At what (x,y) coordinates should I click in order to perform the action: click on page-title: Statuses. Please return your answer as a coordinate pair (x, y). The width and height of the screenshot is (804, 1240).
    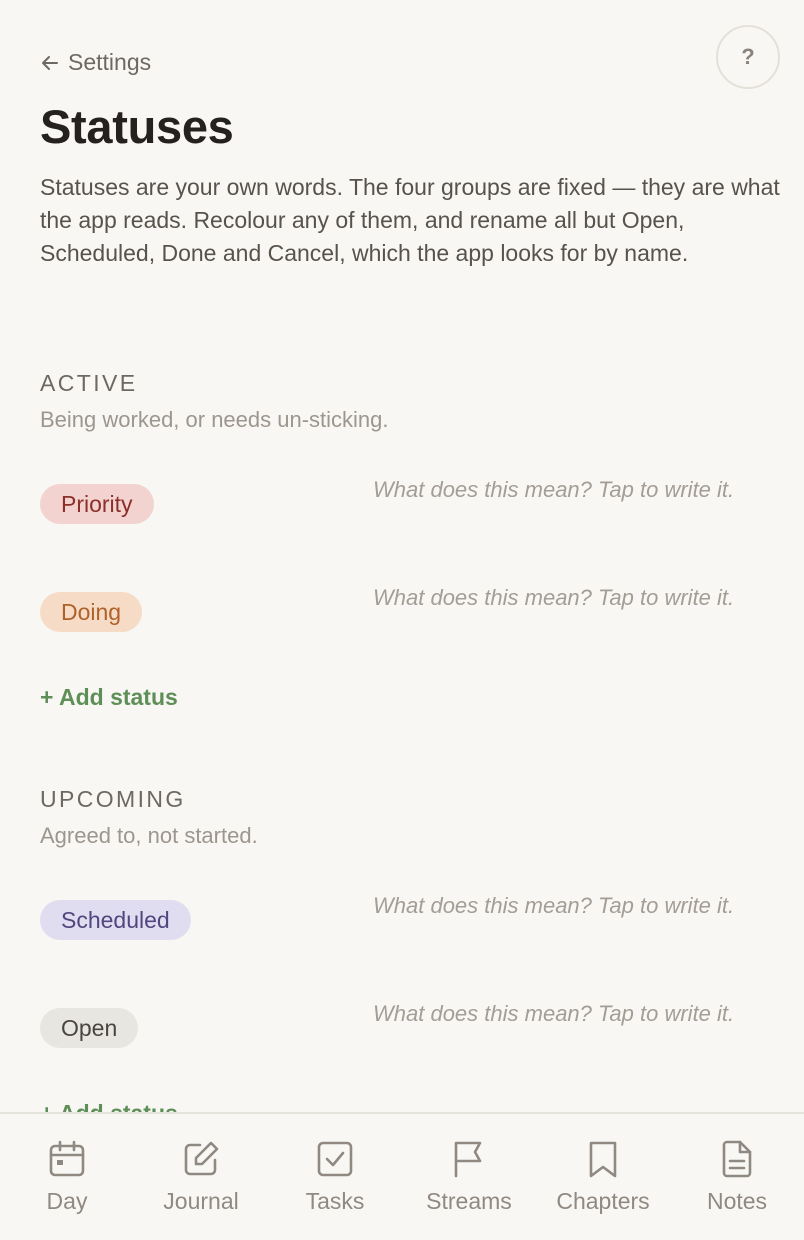
    Looking at the image, I should click on (137, 126).